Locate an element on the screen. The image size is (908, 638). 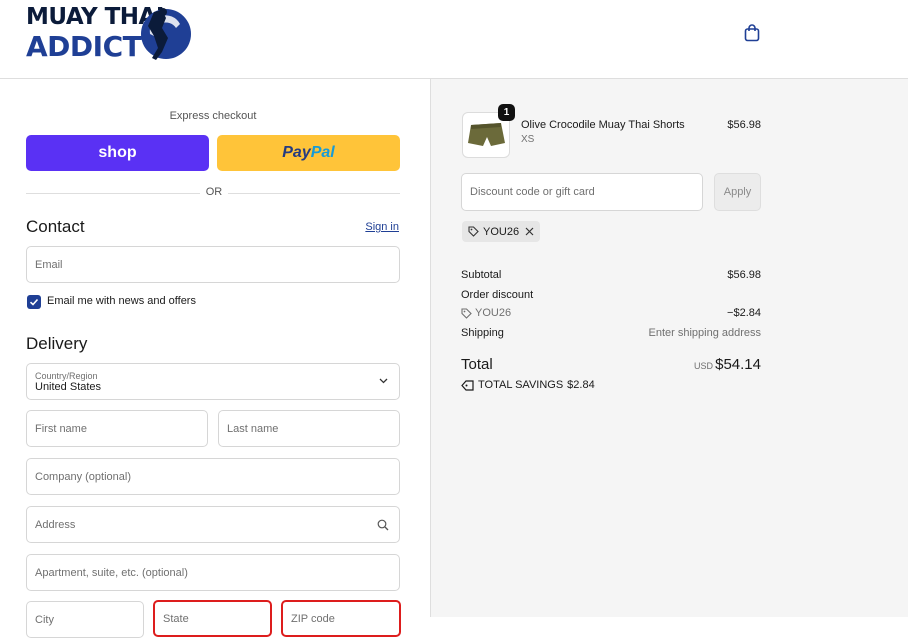
address-placeholder: Address is located at coordinates (55, 524).